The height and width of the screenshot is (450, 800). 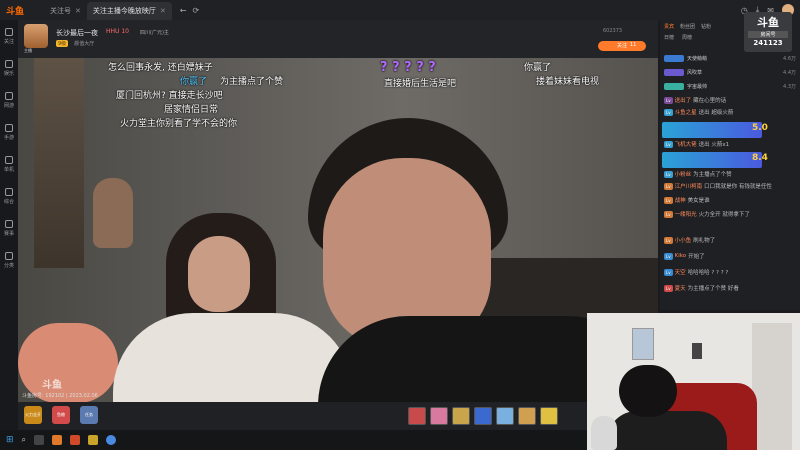 What do you see at coordinates (695, 72) in the screenshot?
I see `rank-name: 风吹草` at bounding box center [695, 72].